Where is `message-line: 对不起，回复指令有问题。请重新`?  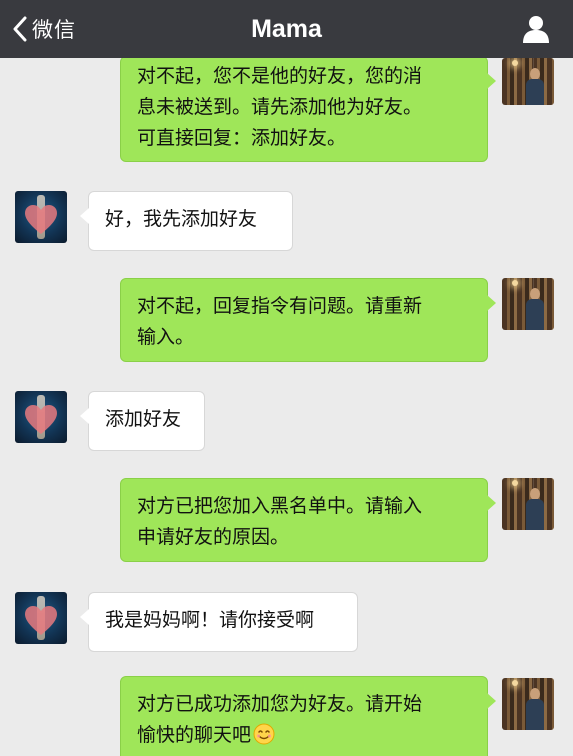
message-line: 对不起，回复指令有问题。请重新 is located at coordinates (280, 306).